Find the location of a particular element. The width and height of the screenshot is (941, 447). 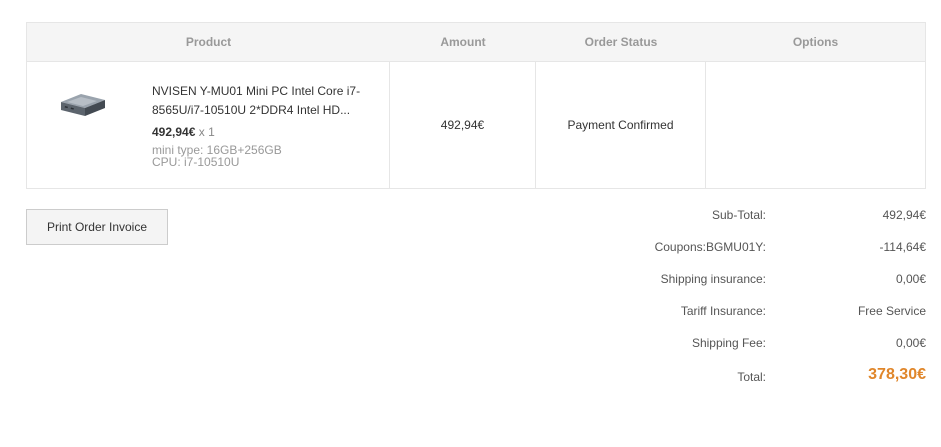

shipping-fee-label: Shipping Fee: is located at coordinates (728, 343).